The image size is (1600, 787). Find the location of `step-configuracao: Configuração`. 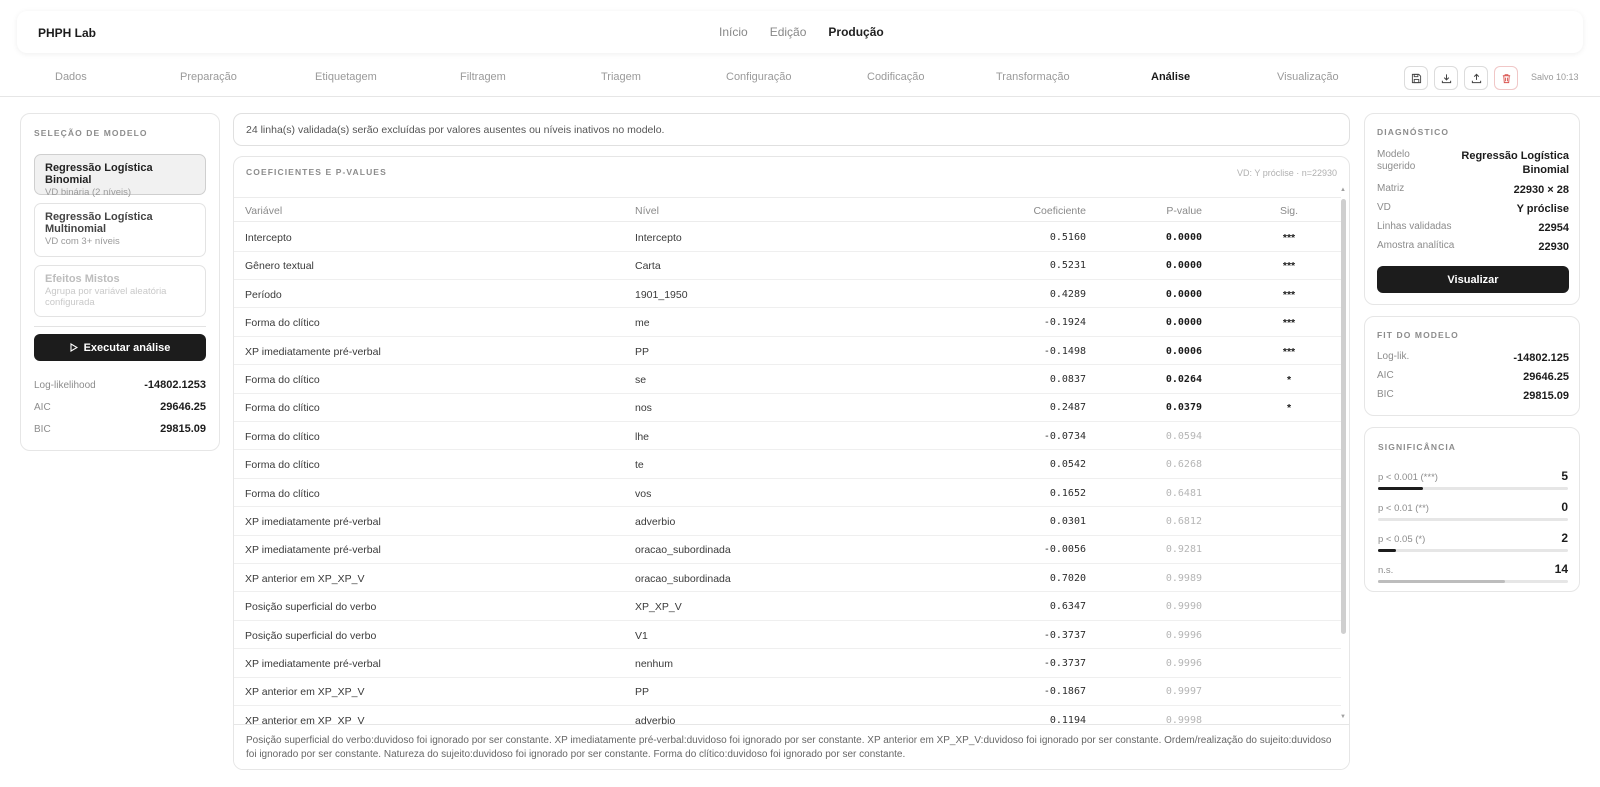

step-configuracao: Configuração is located at coordinates (758, 77).